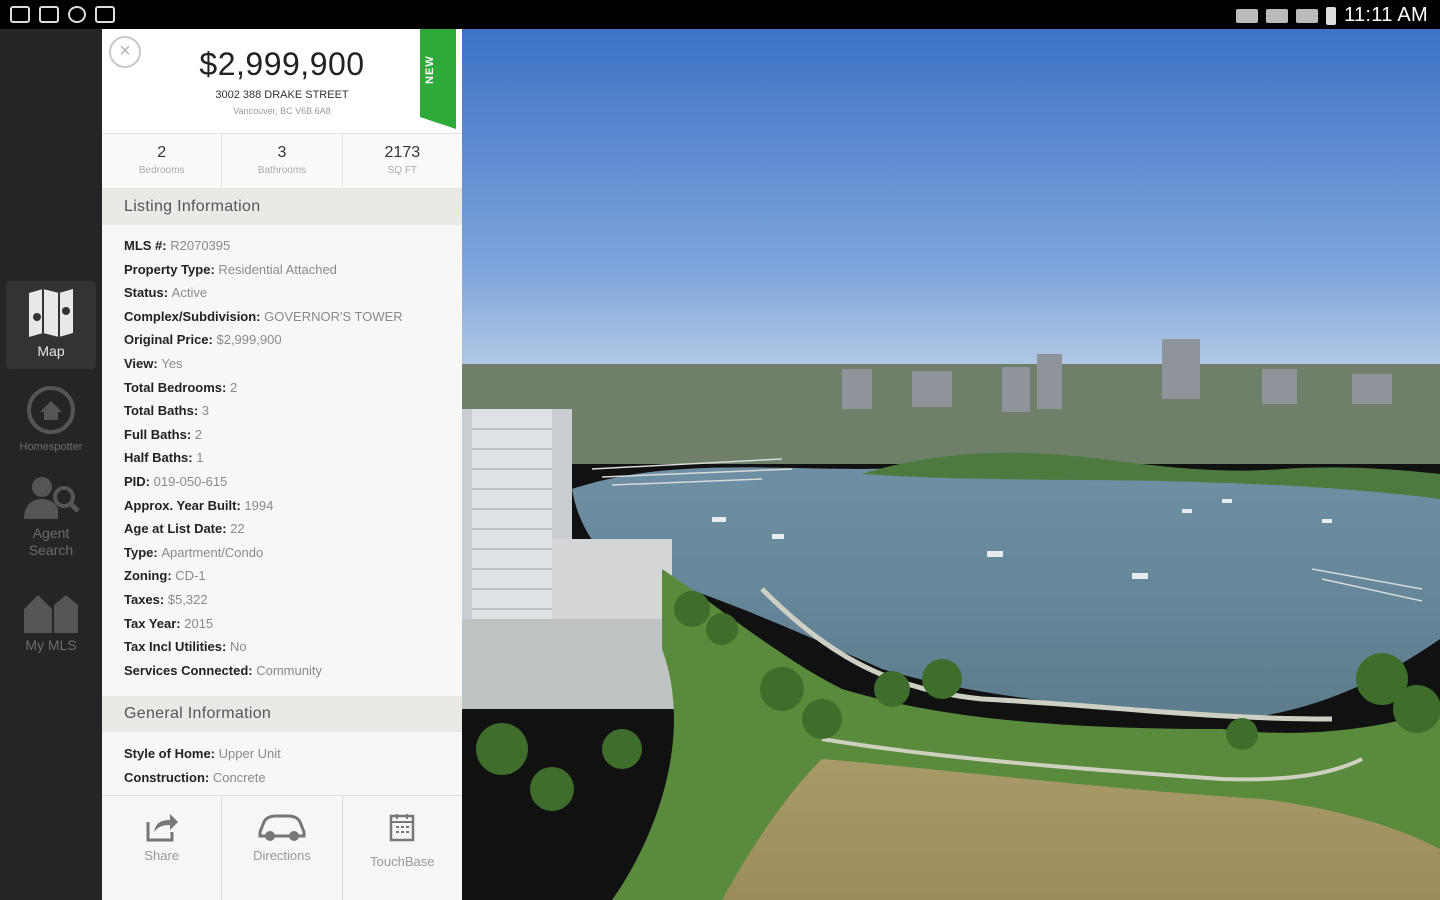  What do you see at coordinates (200, 458) in the screenshot?
I see `info-value: 1` at bounding box center [200, 458].